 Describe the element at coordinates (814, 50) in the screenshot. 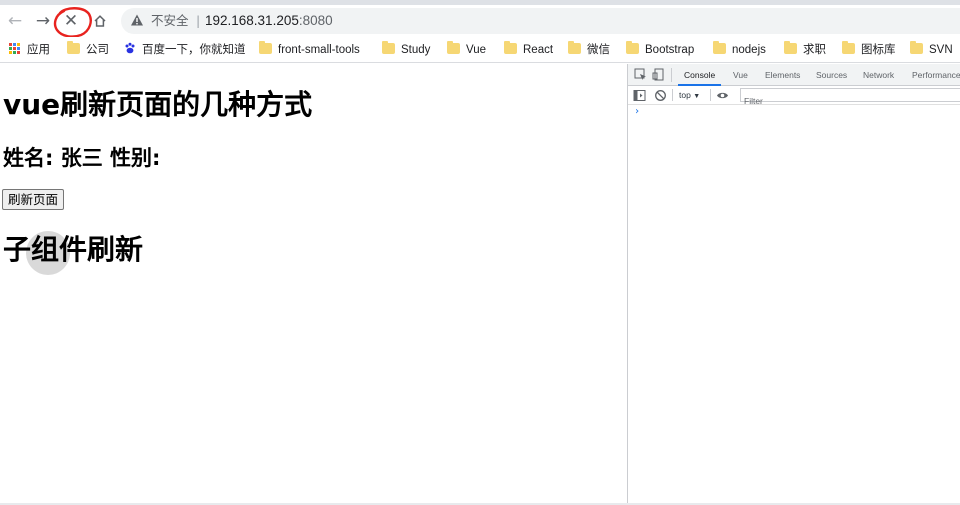

I see `bookmark-label: 求职` at that location.